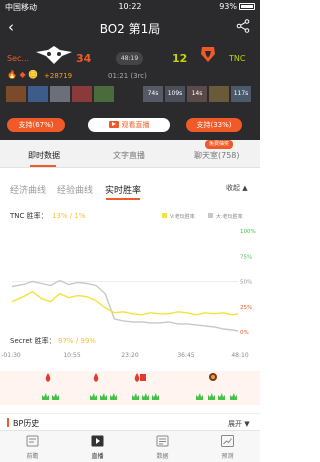 The width and height of the screenshot is (320, 462). I want to click on respawn-timer: 14s, so click(197, 93).